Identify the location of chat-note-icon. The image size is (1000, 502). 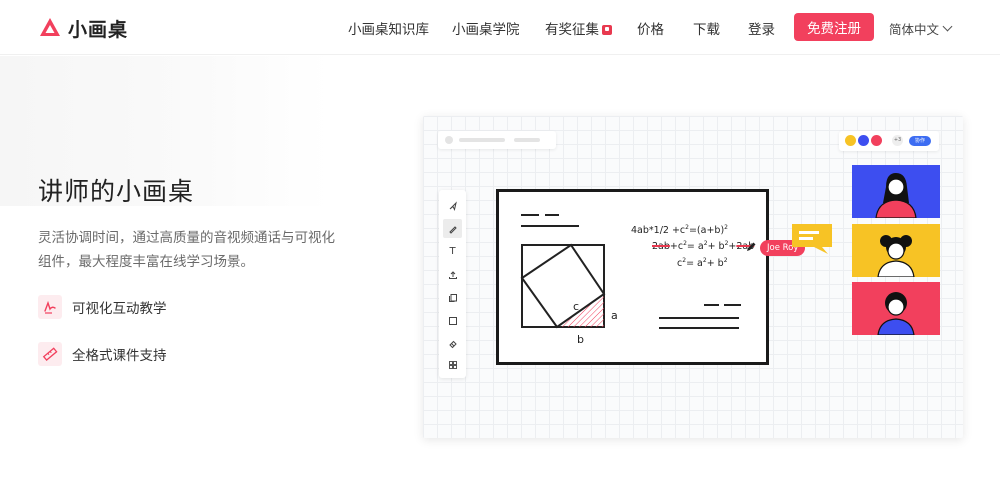
(812, 239).